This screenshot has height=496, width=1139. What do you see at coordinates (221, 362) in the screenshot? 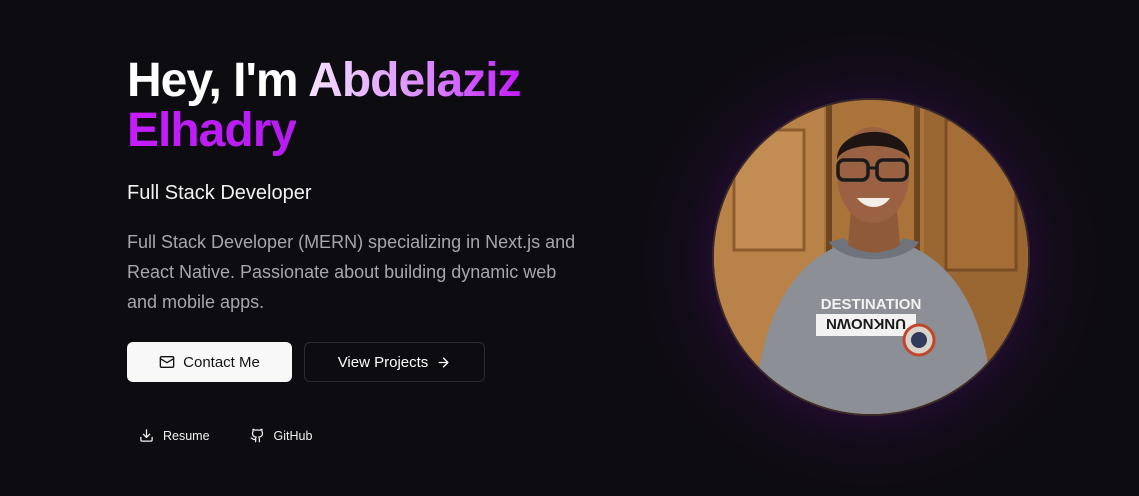
I see `contact-me-label: Contact Me` at bounding box center [221, 362].